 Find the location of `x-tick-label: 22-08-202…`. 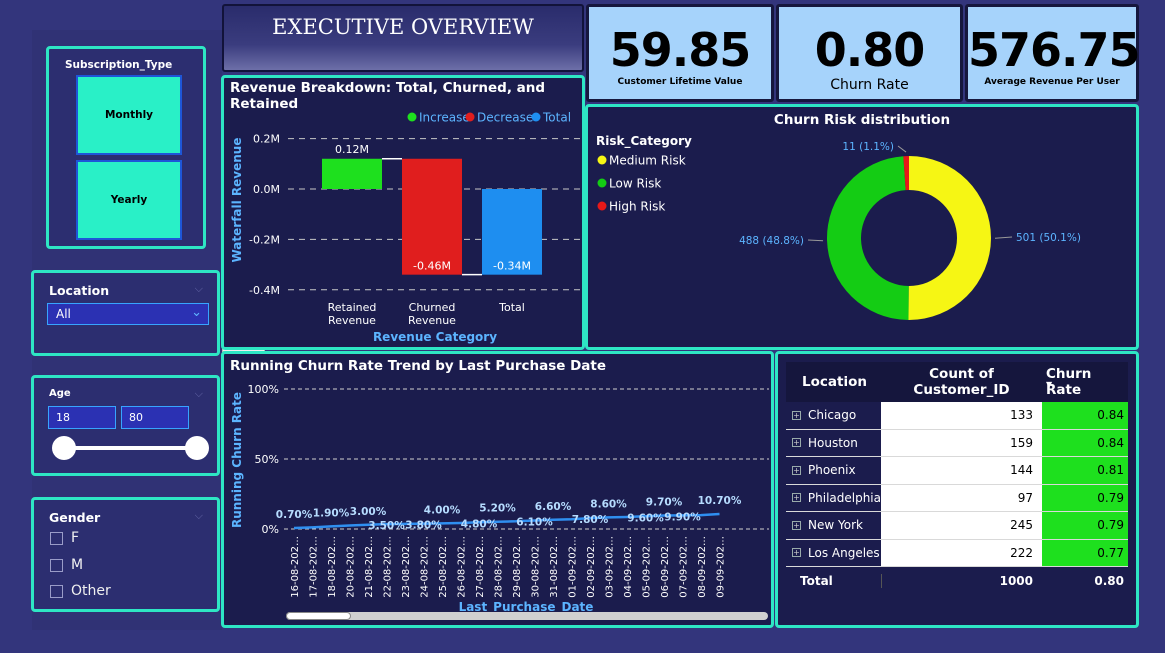

x-tick-label: 22-08-202… is located at coordinates (388, 567).